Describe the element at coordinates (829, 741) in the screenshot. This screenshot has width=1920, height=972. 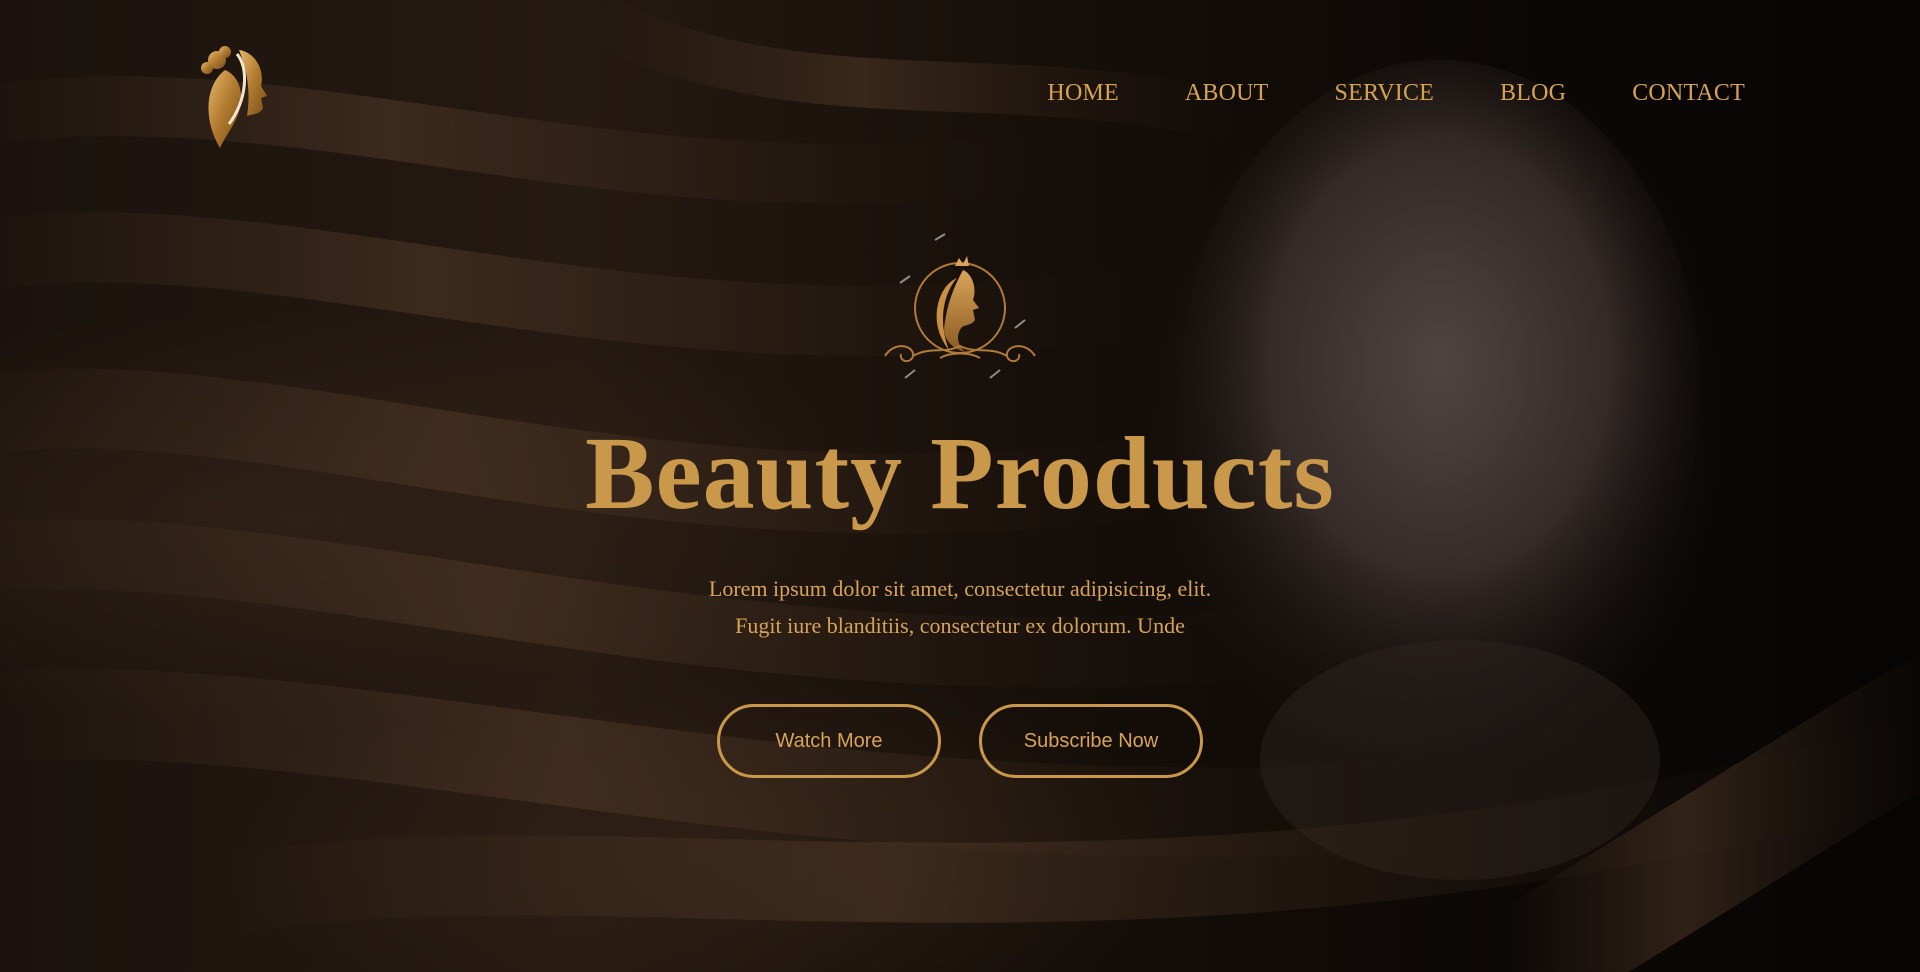
I see `watch-more-button: Watch More` at that location.